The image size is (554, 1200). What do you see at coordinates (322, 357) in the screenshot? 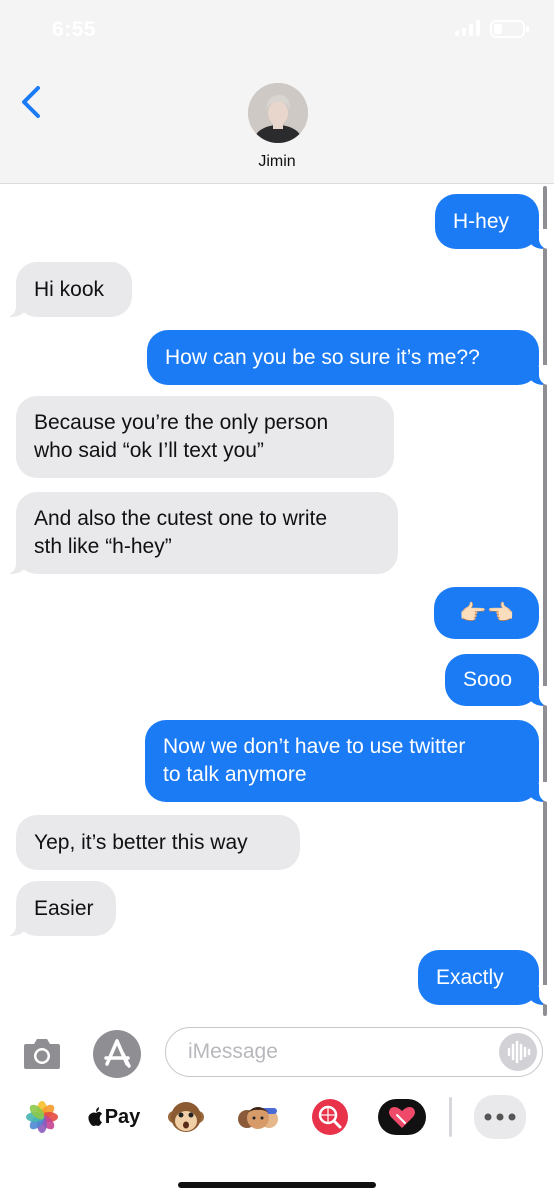
I see `message-text: How can you be so sure it’s me??` at bounding box center [322, 357].